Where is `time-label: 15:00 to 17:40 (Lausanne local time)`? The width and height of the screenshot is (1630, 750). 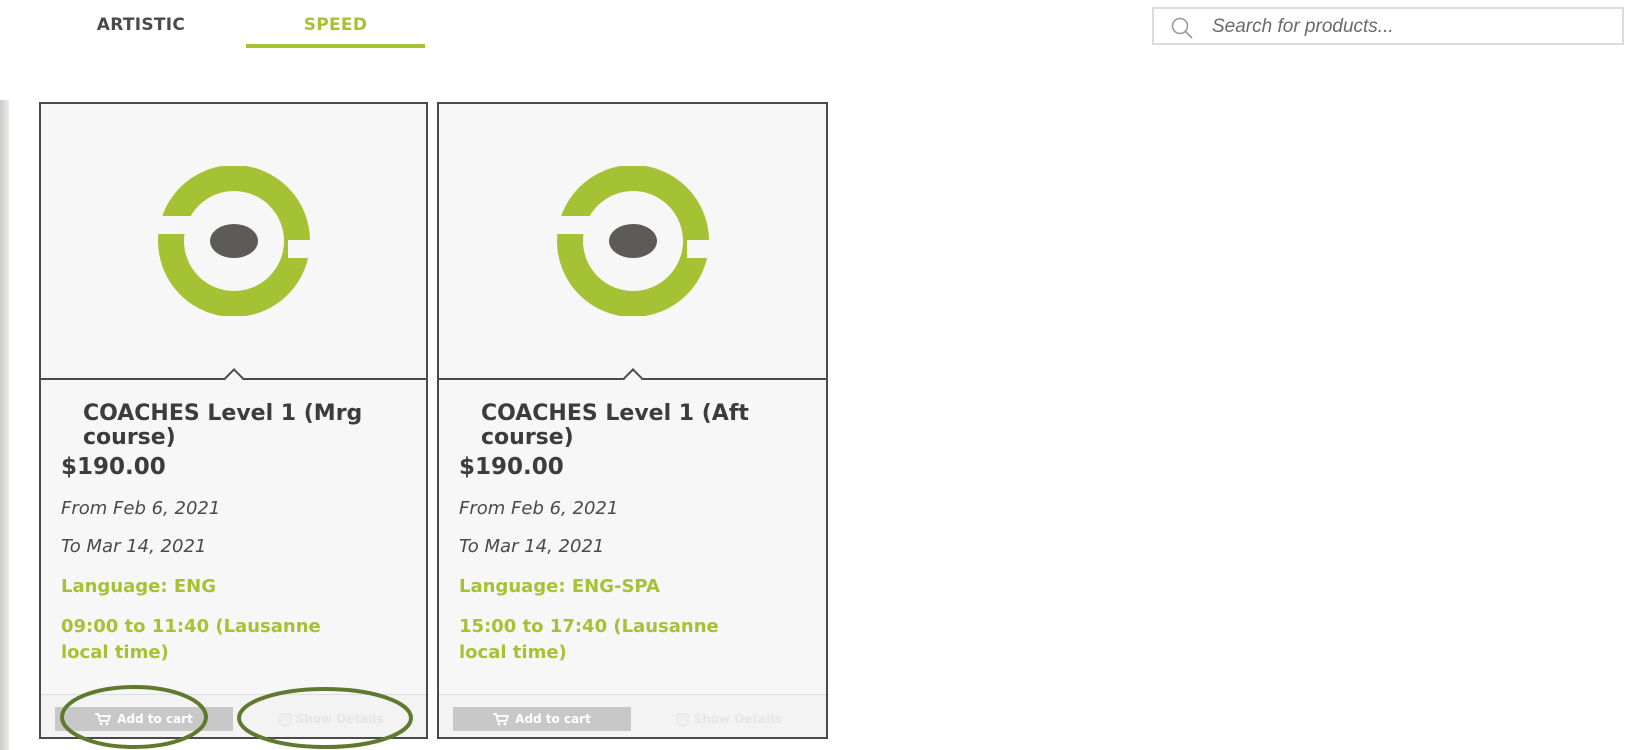 time-label: 15:00 to 17:40 (Lausanne local time) is located at coordinates (589, 639).